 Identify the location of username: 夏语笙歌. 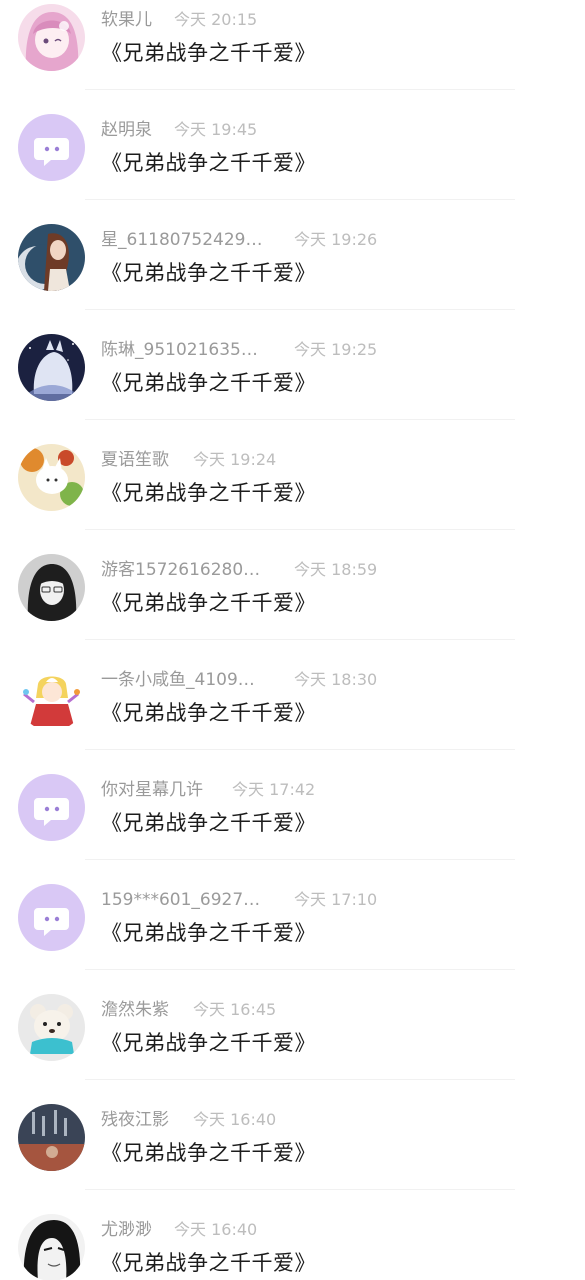
(135, 460).